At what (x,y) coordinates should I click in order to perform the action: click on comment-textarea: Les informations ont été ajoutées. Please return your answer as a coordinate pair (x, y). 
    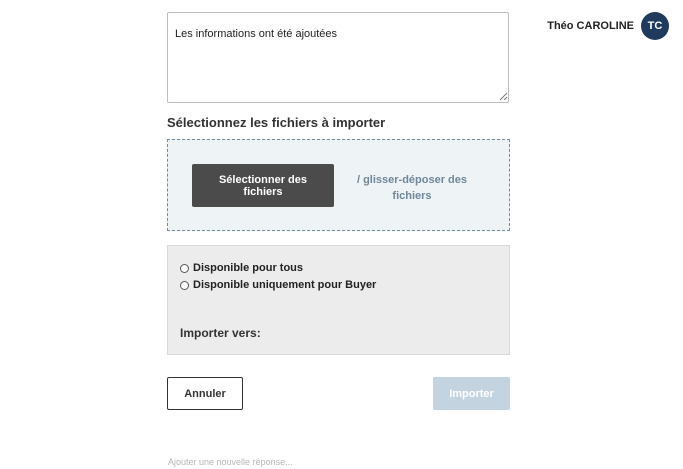
    Looking at the image, I should click on (338, 57).